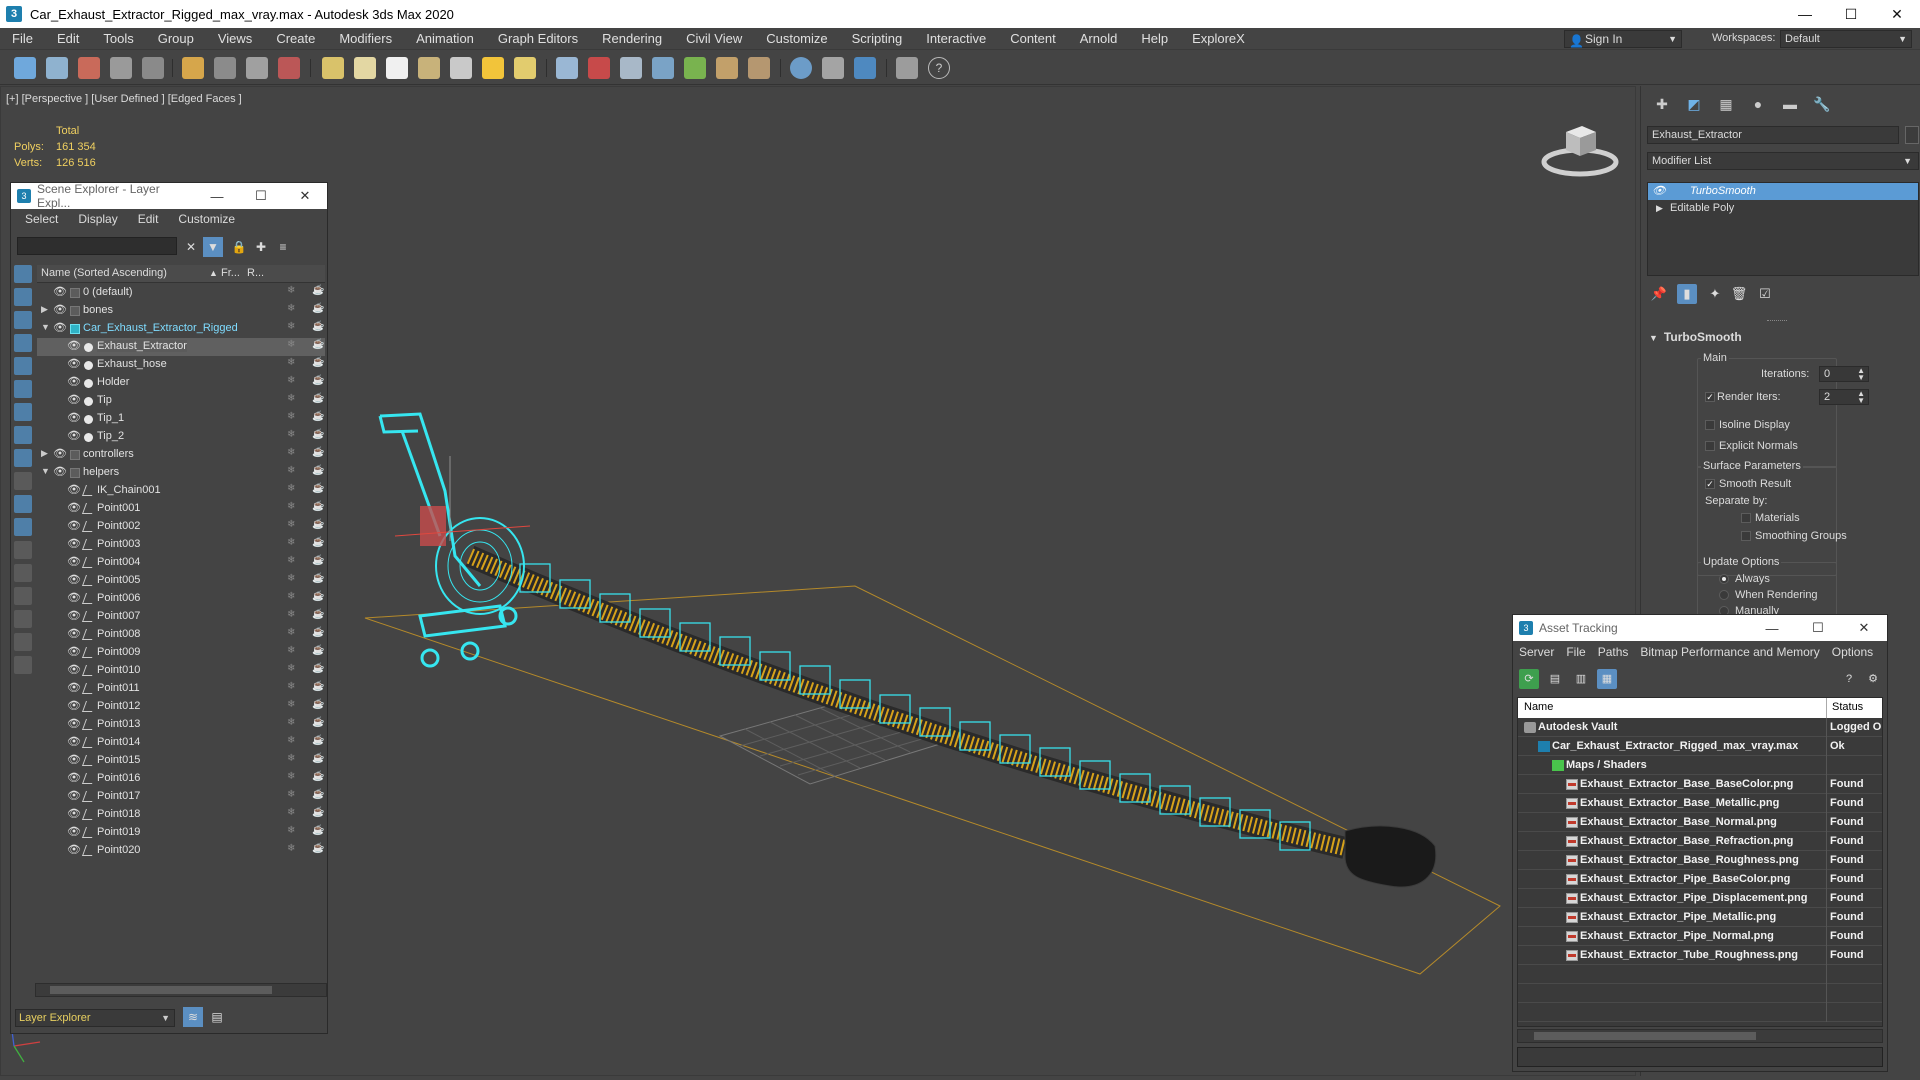 This screenshot has width=1920, height=1080. Describe the element at coordinates (1700, 1057) in the screenshot. I see `asset-path-field` at that location.